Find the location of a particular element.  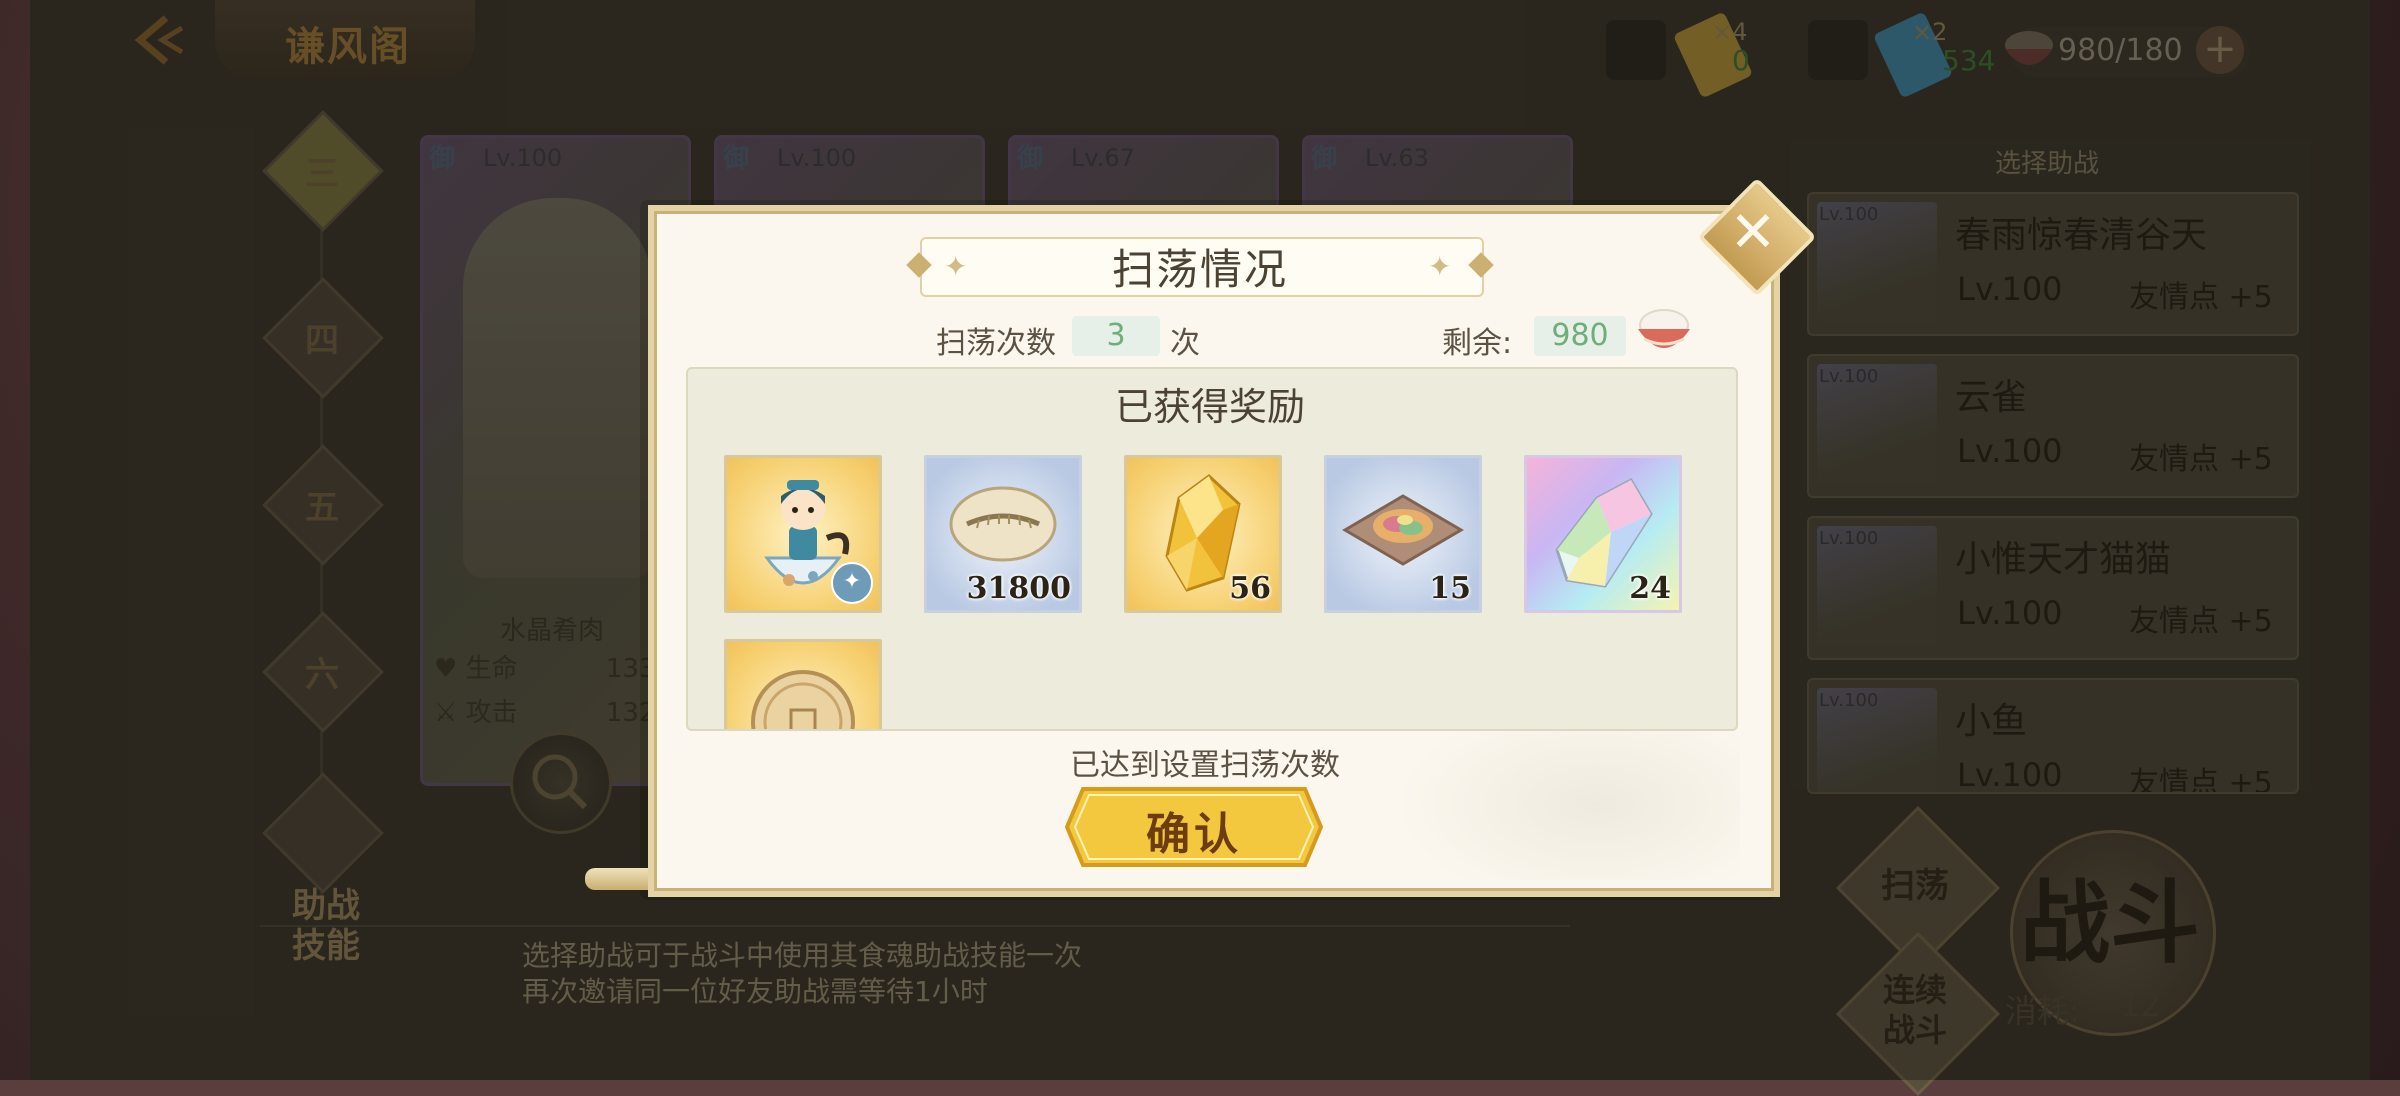

confirm-label: 确认 is located at coordinates (1194, 834).